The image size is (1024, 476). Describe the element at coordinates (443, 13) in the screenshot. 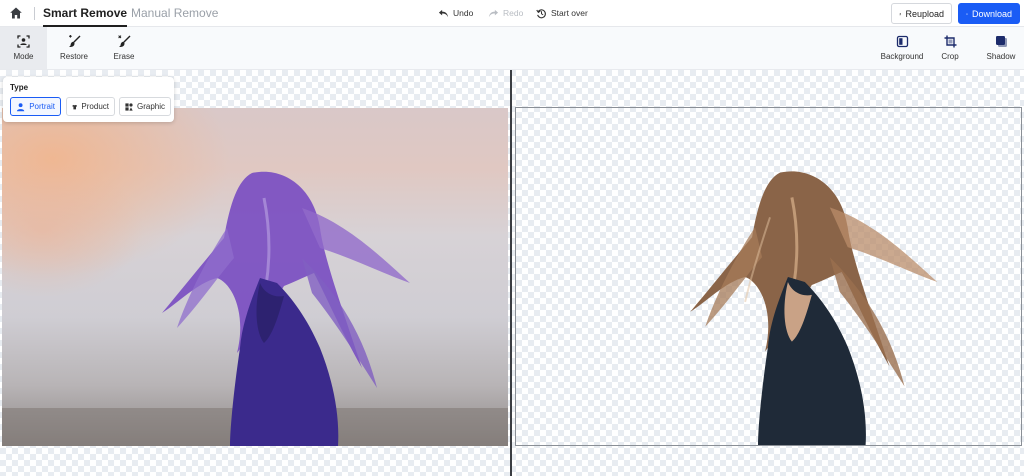

I see `undo-icon` at that location.